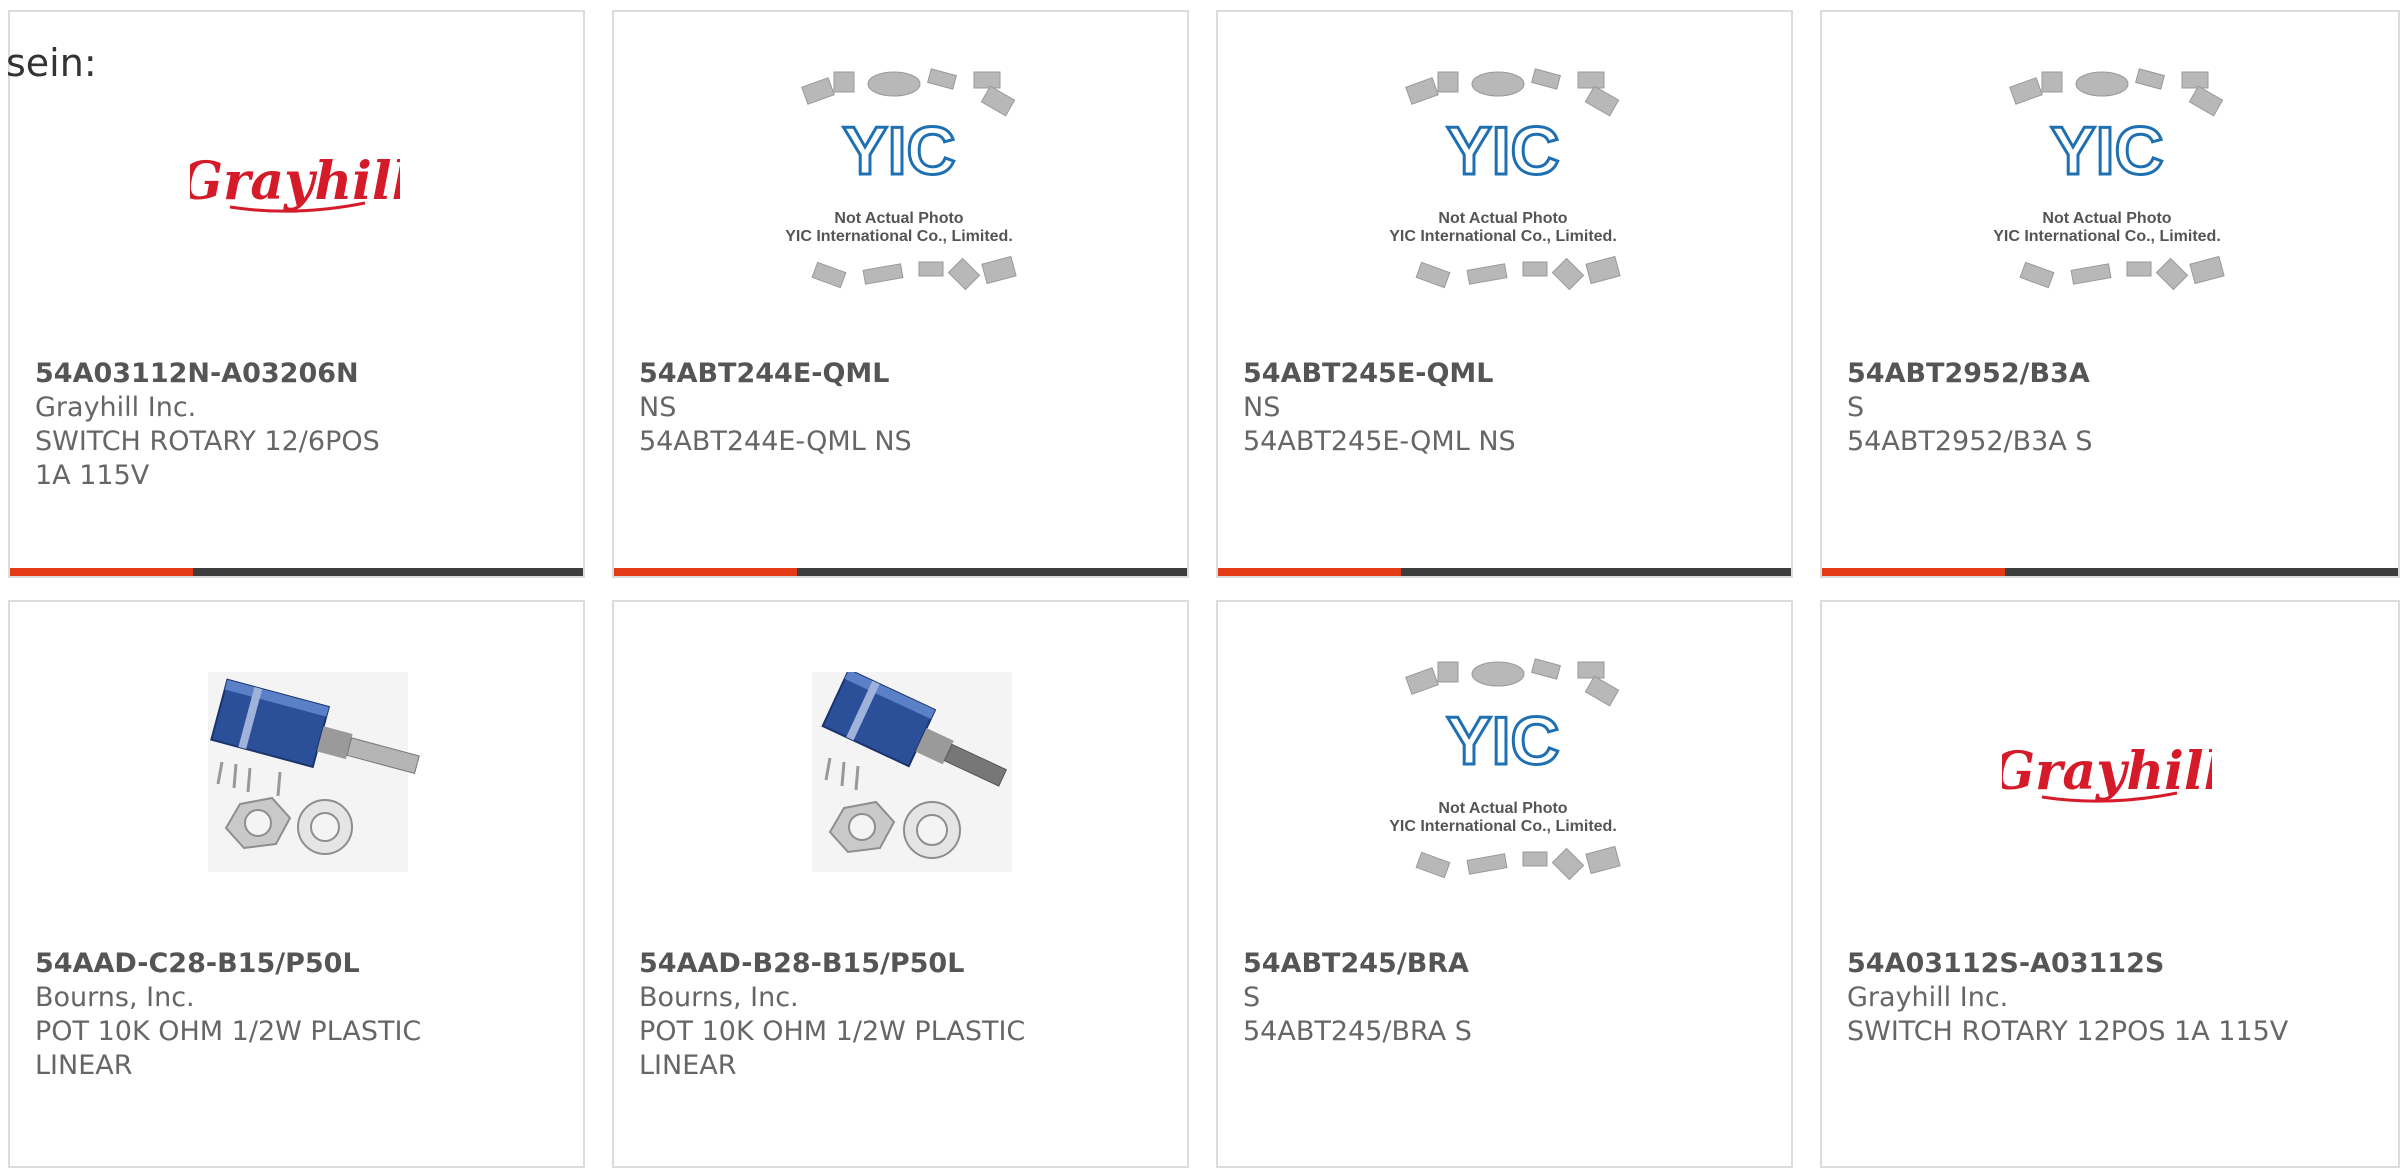  What do you see at coordinates (207, 458) in the screenshot?
I see `description: SWITCH ROTARY 12/6POS 1A 115V` at bounding box center [207, 458].